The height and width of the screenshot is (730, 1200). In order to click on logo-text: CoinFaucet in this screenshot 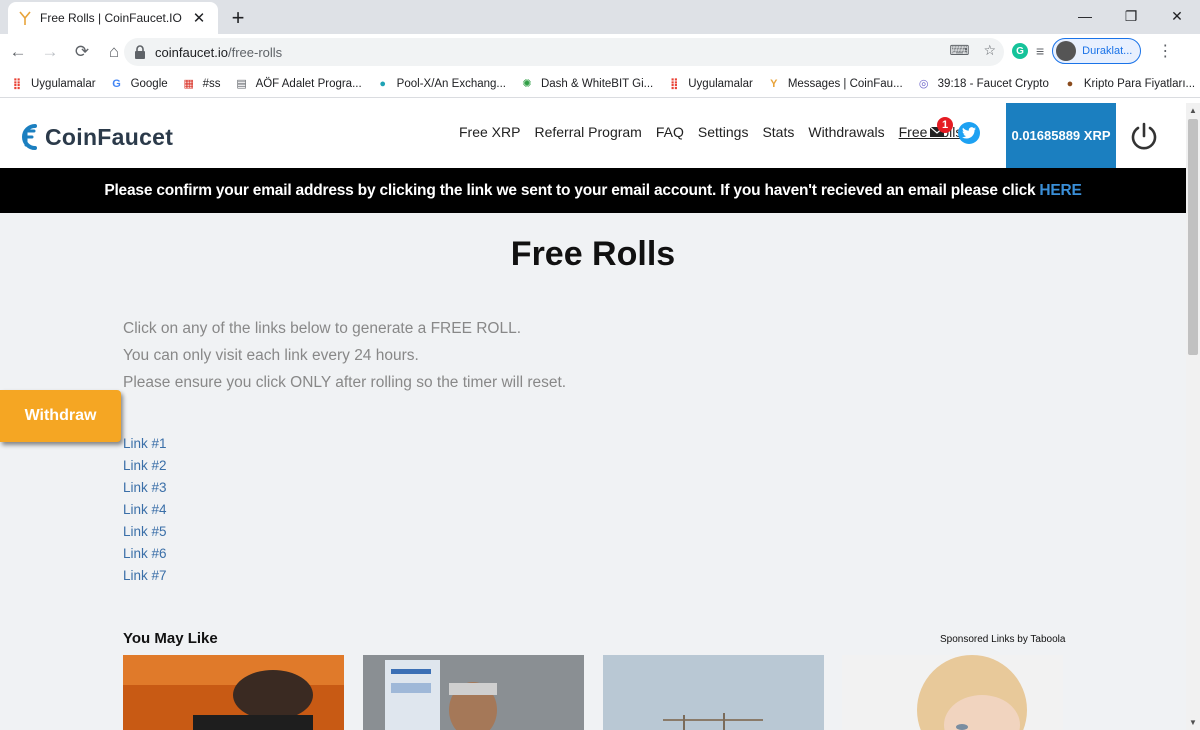, I will do `click(109, 136)`.